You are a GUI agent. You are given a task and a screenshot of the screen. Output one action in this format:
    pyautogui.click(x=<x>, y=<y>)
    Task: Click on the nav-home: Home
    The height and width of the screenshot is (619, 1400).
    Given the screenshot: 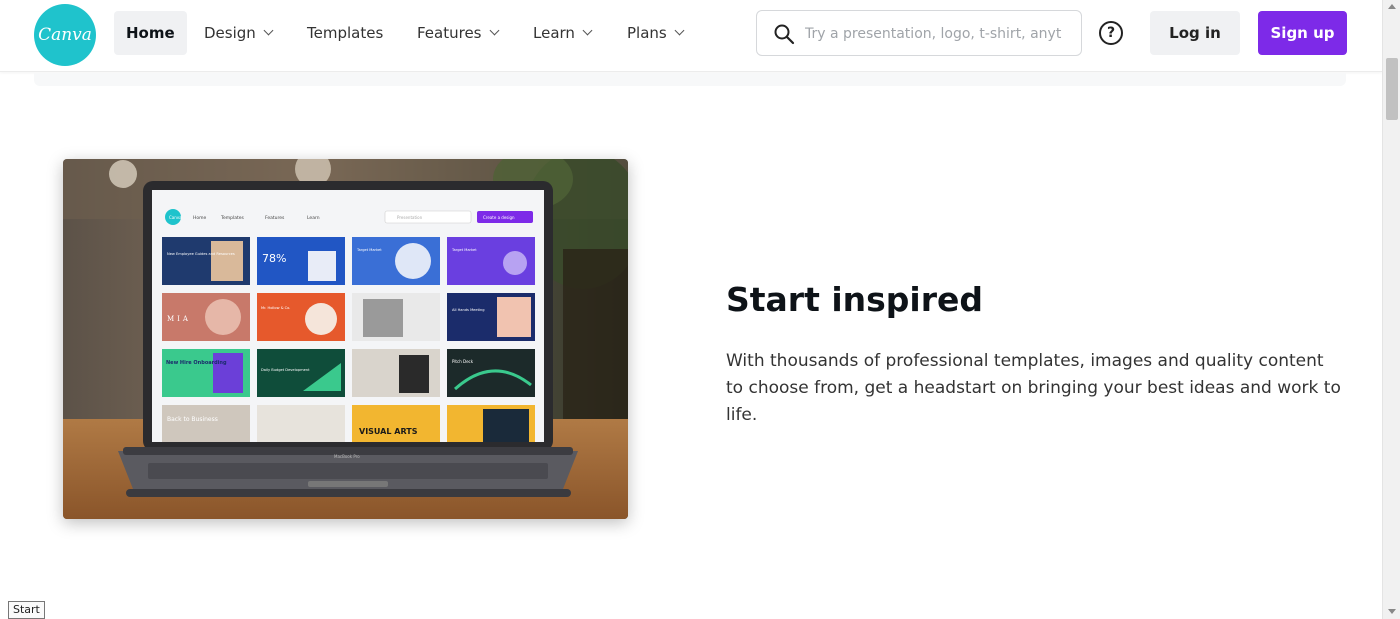 What is the action you would take?
    pyautogui.click(x=150, y=33)
    